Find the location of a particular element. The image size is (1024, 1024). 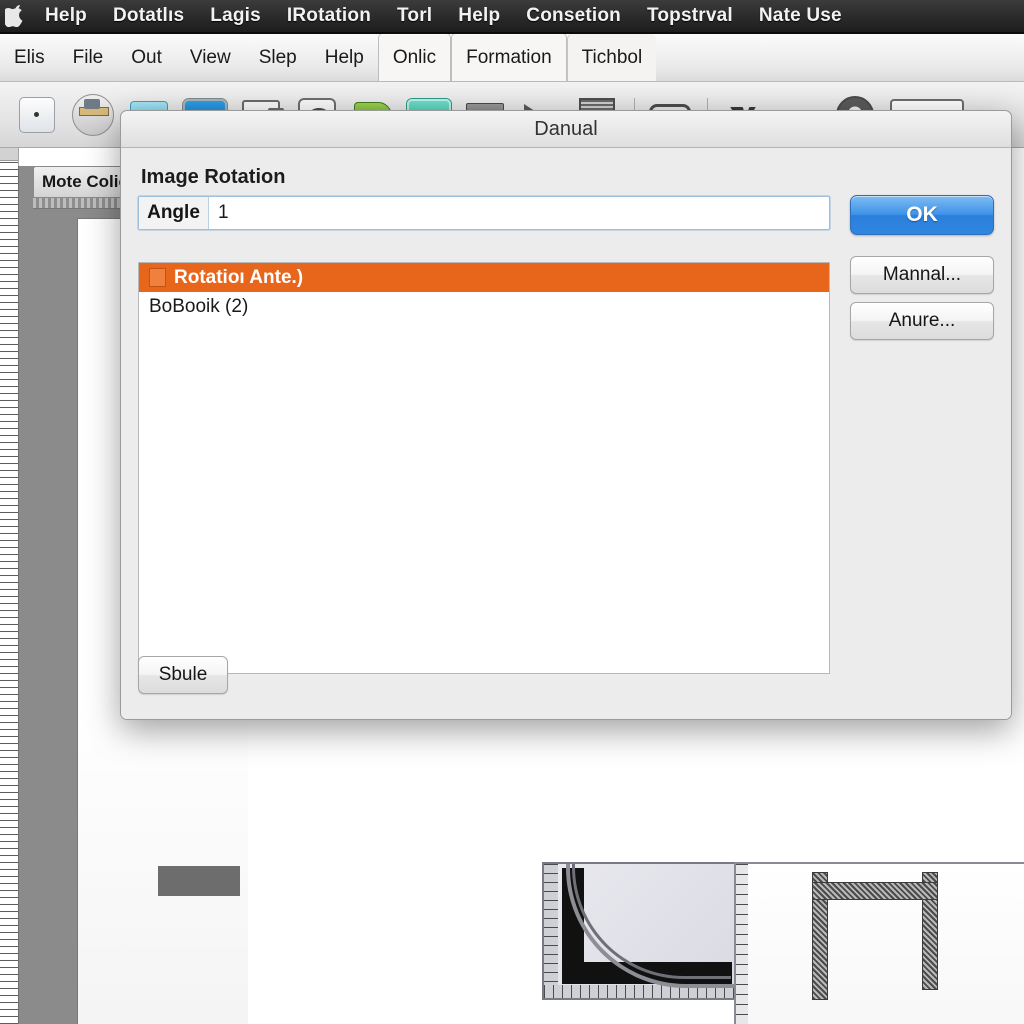

menu-item-6: Consetion is located at coordinates (573, 16).